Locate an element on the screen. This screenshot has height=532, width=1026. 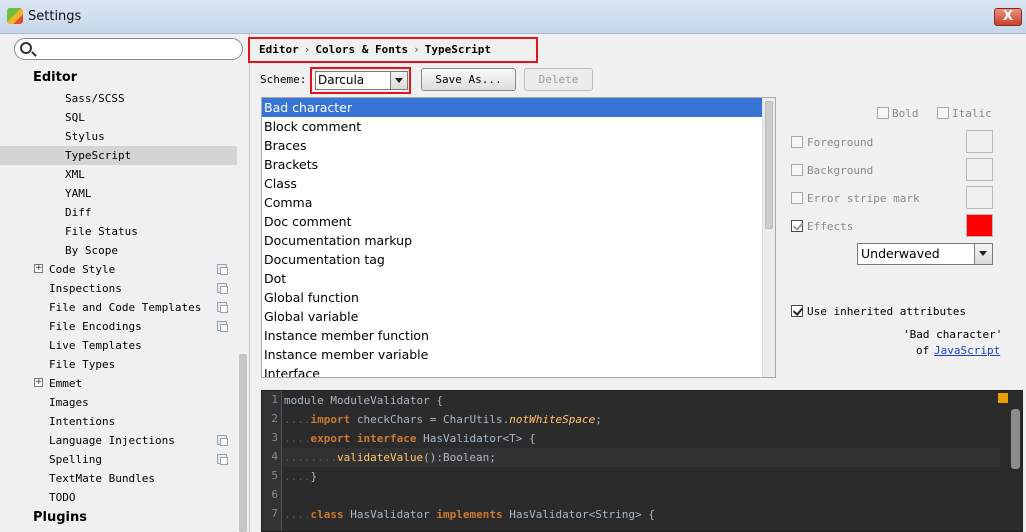
attribute-list-item: Documentation markup is located at coordinates (518, 240).